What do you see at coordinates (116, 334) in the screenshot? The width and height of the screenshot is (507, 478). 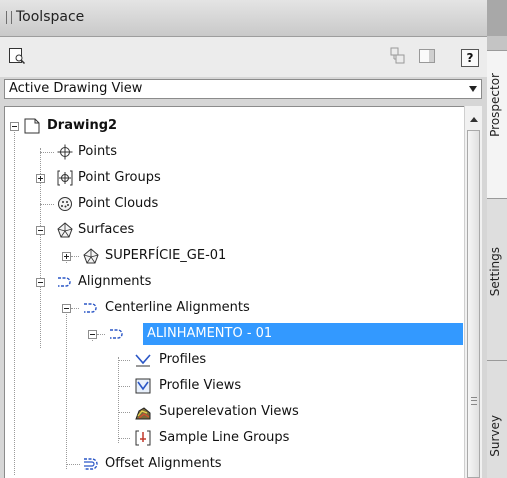 I see `alignment-icon` at bounding box center [116, 334].